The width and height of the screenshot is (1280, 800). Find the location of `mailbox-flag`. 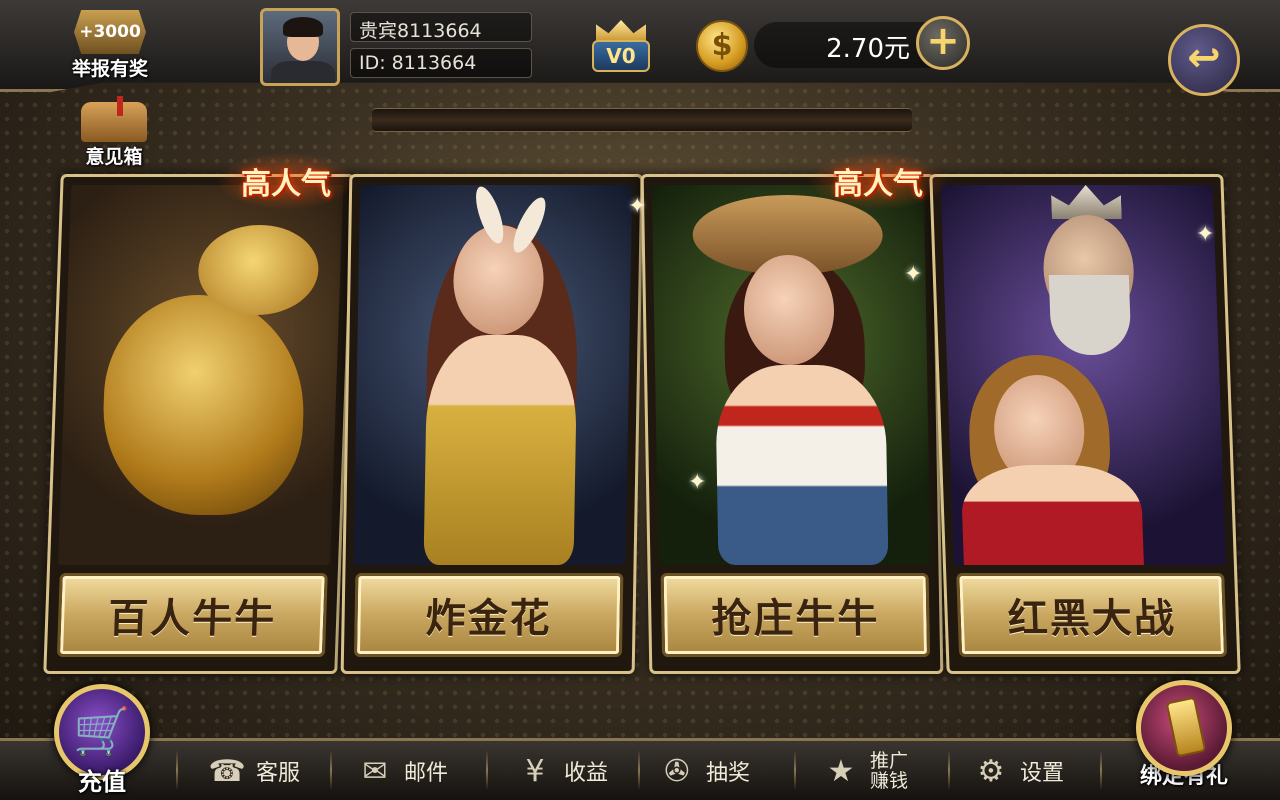

mailbox-flag is located at coordinates (120, 106).